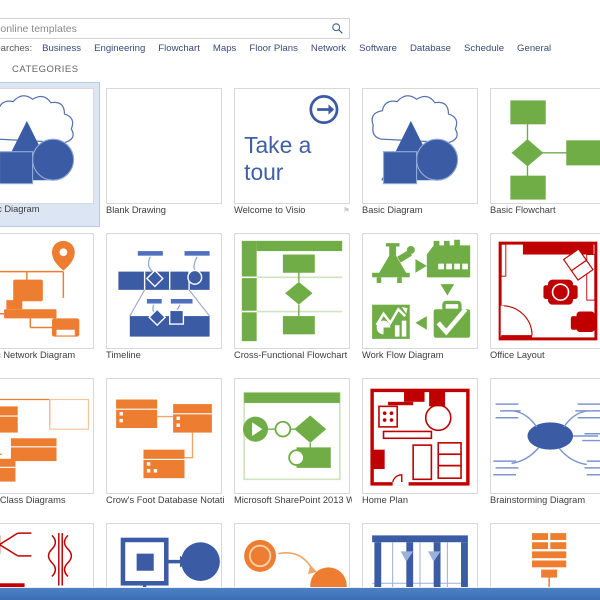 The image size is (600, 600). Describe the element at coordinates (270, 210) in the screenshot. I see `template-tile-label: Welcome to Visio` at that location.